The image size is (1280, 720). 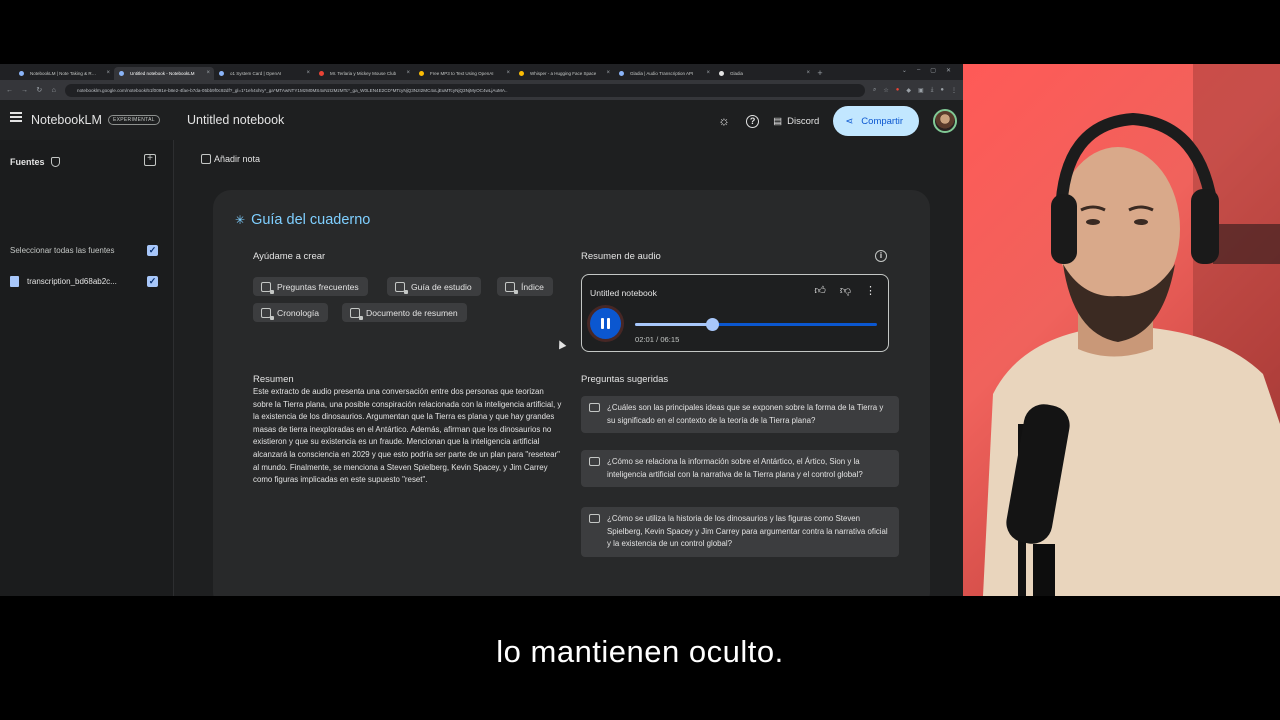 I want to click on summary-heading: Resumen, so click(x=273, y=379).